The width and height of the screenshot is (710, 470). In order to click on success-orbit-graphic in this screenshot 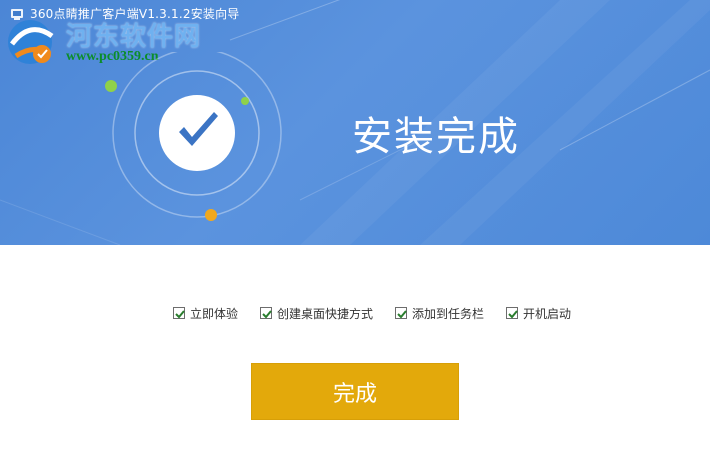, I will do `click(193, 136)`.